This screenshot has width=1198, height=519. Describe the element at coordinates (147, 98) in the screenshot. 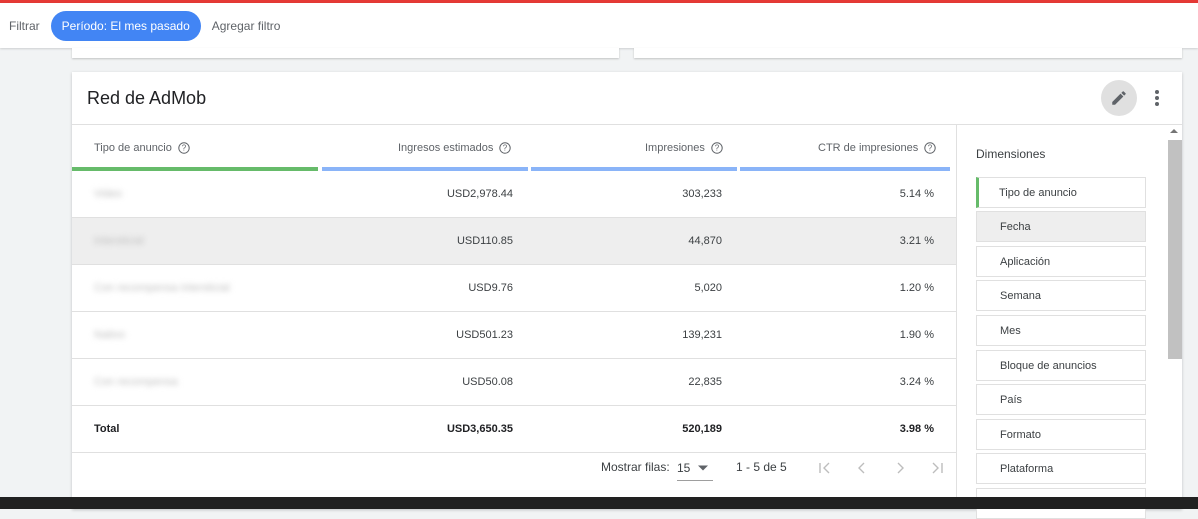

I see `card-title: Red de AdMob` at that location.